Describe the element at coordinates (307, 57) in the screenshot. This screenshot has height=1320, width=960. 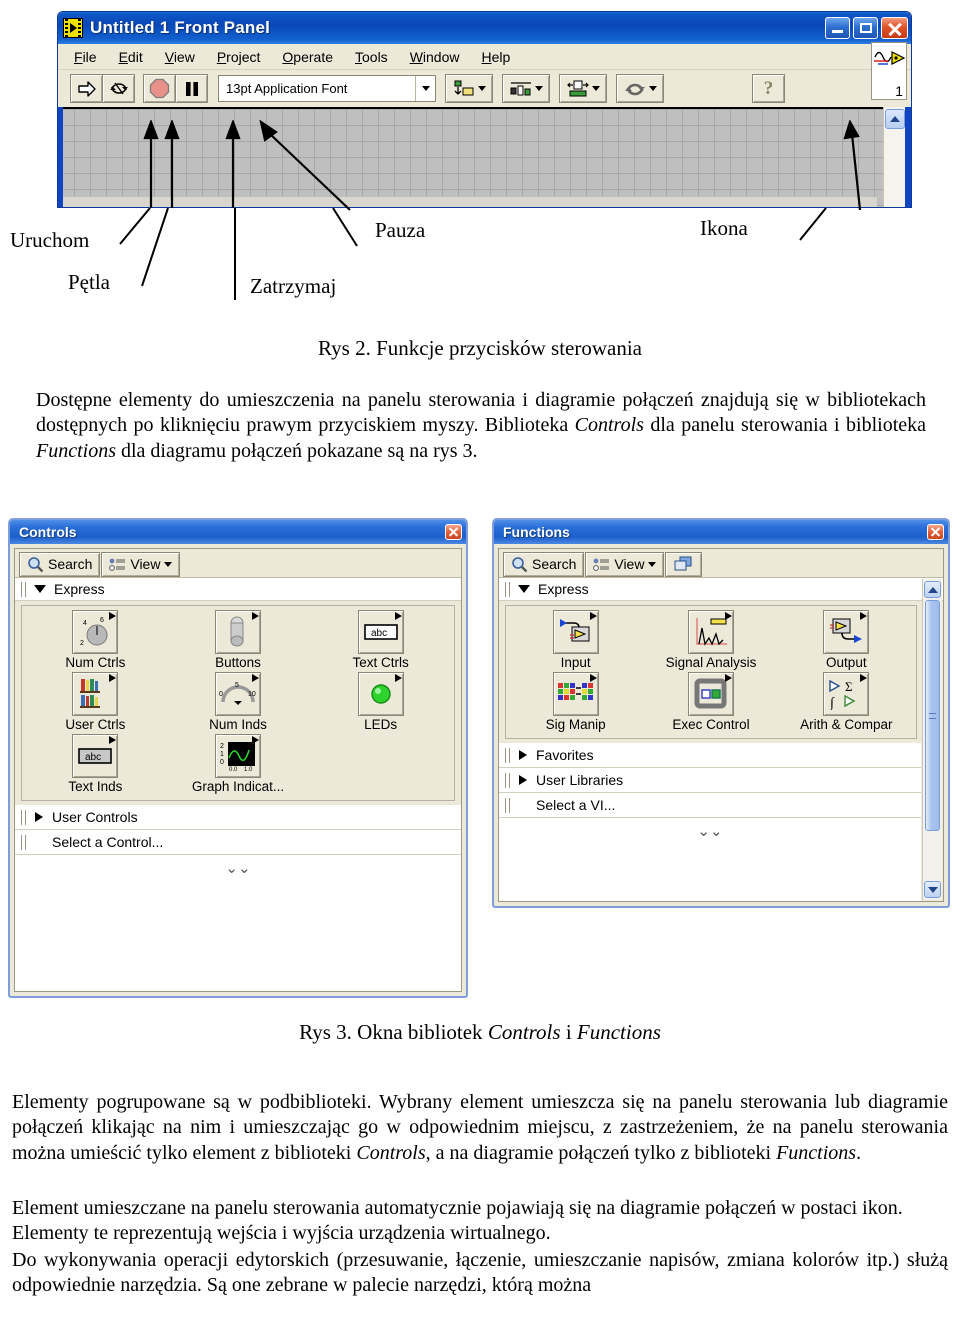
I see `menu-item-operate: Operate` at that location.